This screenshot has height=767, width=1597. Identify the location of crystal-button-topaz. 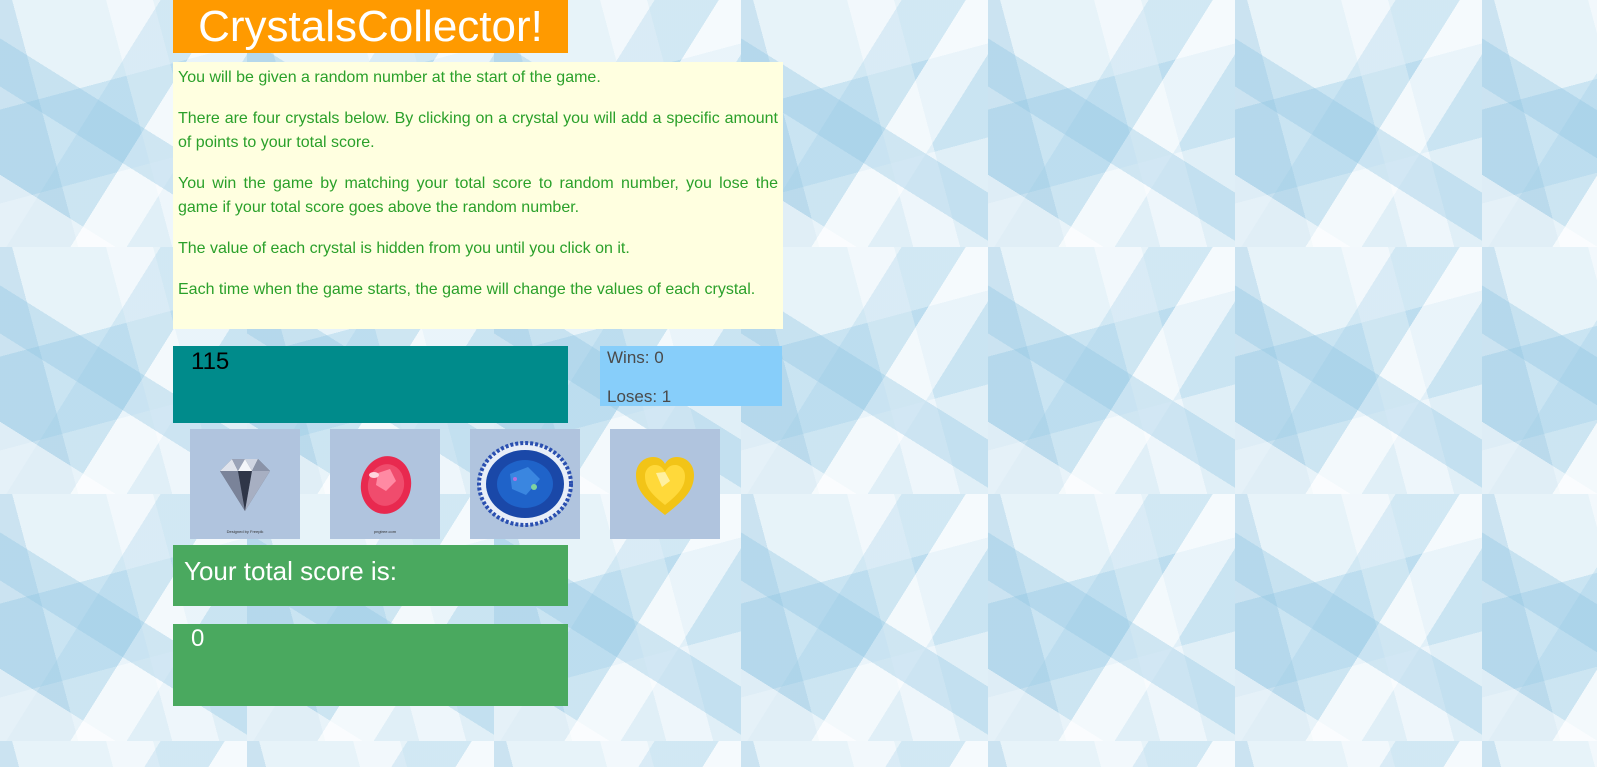
(665, 484).